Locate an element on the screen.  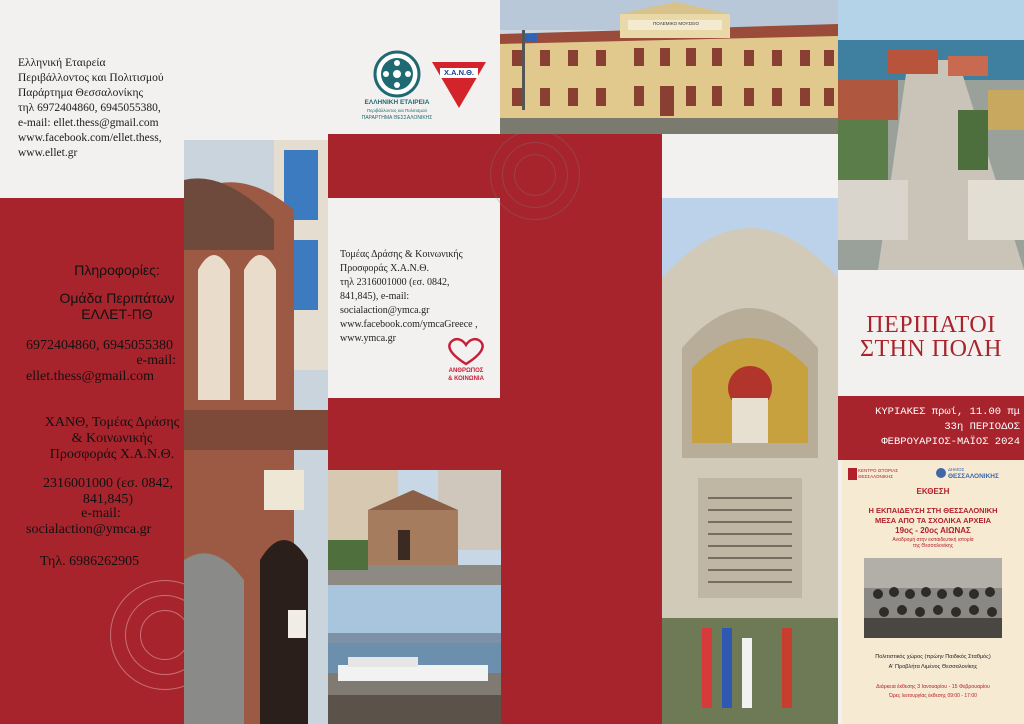
church-photo is located at coordinates (256, 432).